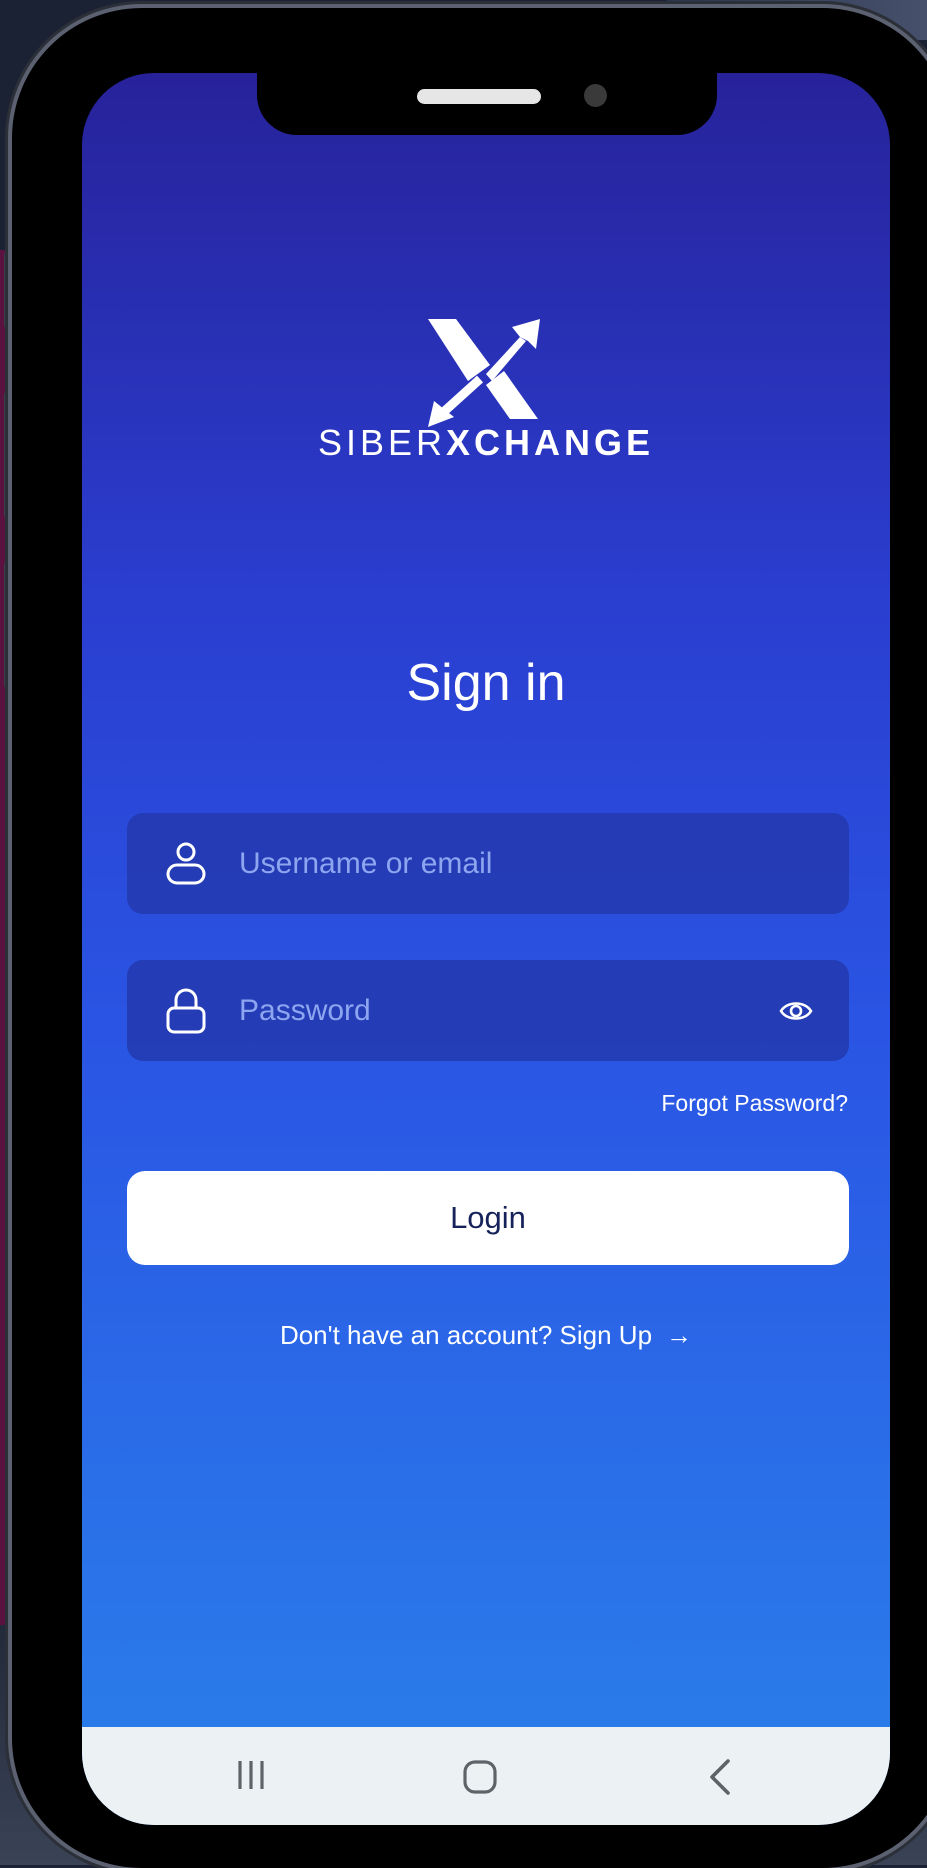 This screenshot has height=1868, width=927. What do you see at coordinates (479, 96) in the screenshot?
I see `speaker-grille` at bounding box center [479, 96].